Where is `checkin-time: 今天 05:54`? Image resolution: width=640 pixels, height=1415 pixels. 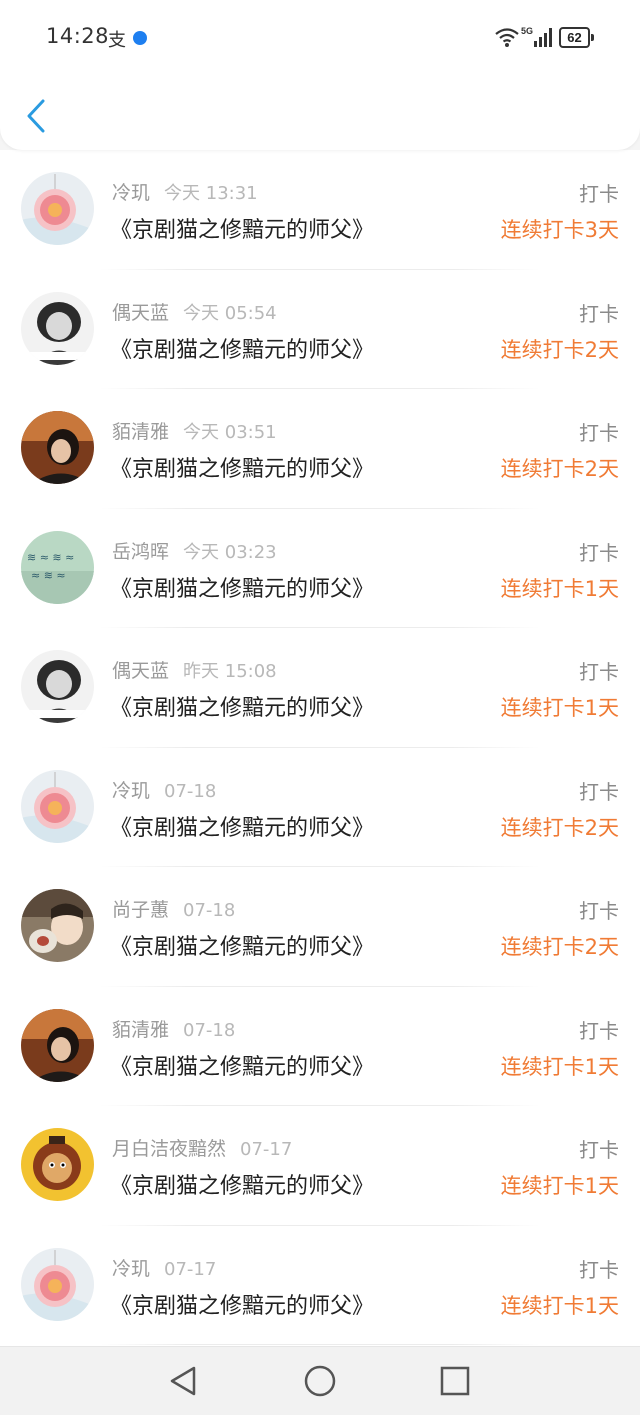 checkin-time: 今天 05:54 is located at coordinates (230, 313).